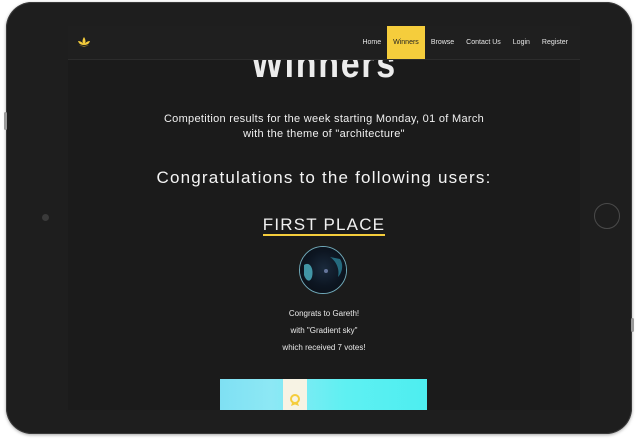 The height and width of the screenshot is (440, 639). I want to click on nav-winners: Winners, so click(406, 42).